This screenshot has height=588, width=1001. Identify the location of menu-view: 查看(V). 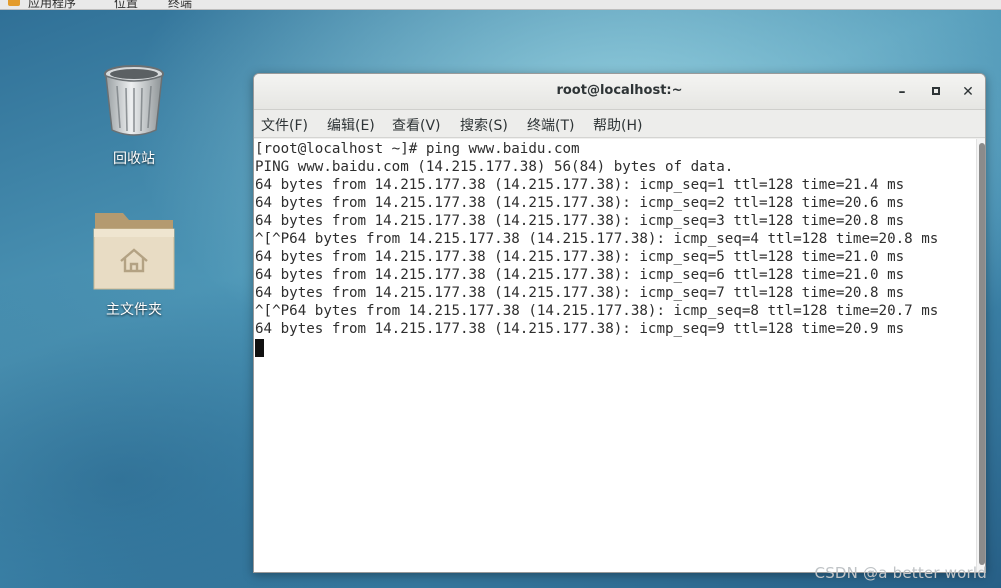
(416, 125).